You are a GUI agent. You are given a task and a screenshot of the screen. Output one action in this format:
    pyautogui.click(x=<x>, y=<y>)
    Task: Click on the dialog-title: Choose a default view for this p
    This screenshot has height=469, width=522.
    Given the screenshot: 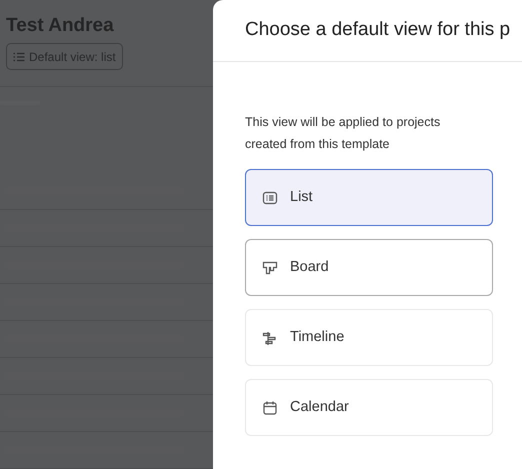 What is the action you would take?
    pyautogui.click(x=377, y=30)
    